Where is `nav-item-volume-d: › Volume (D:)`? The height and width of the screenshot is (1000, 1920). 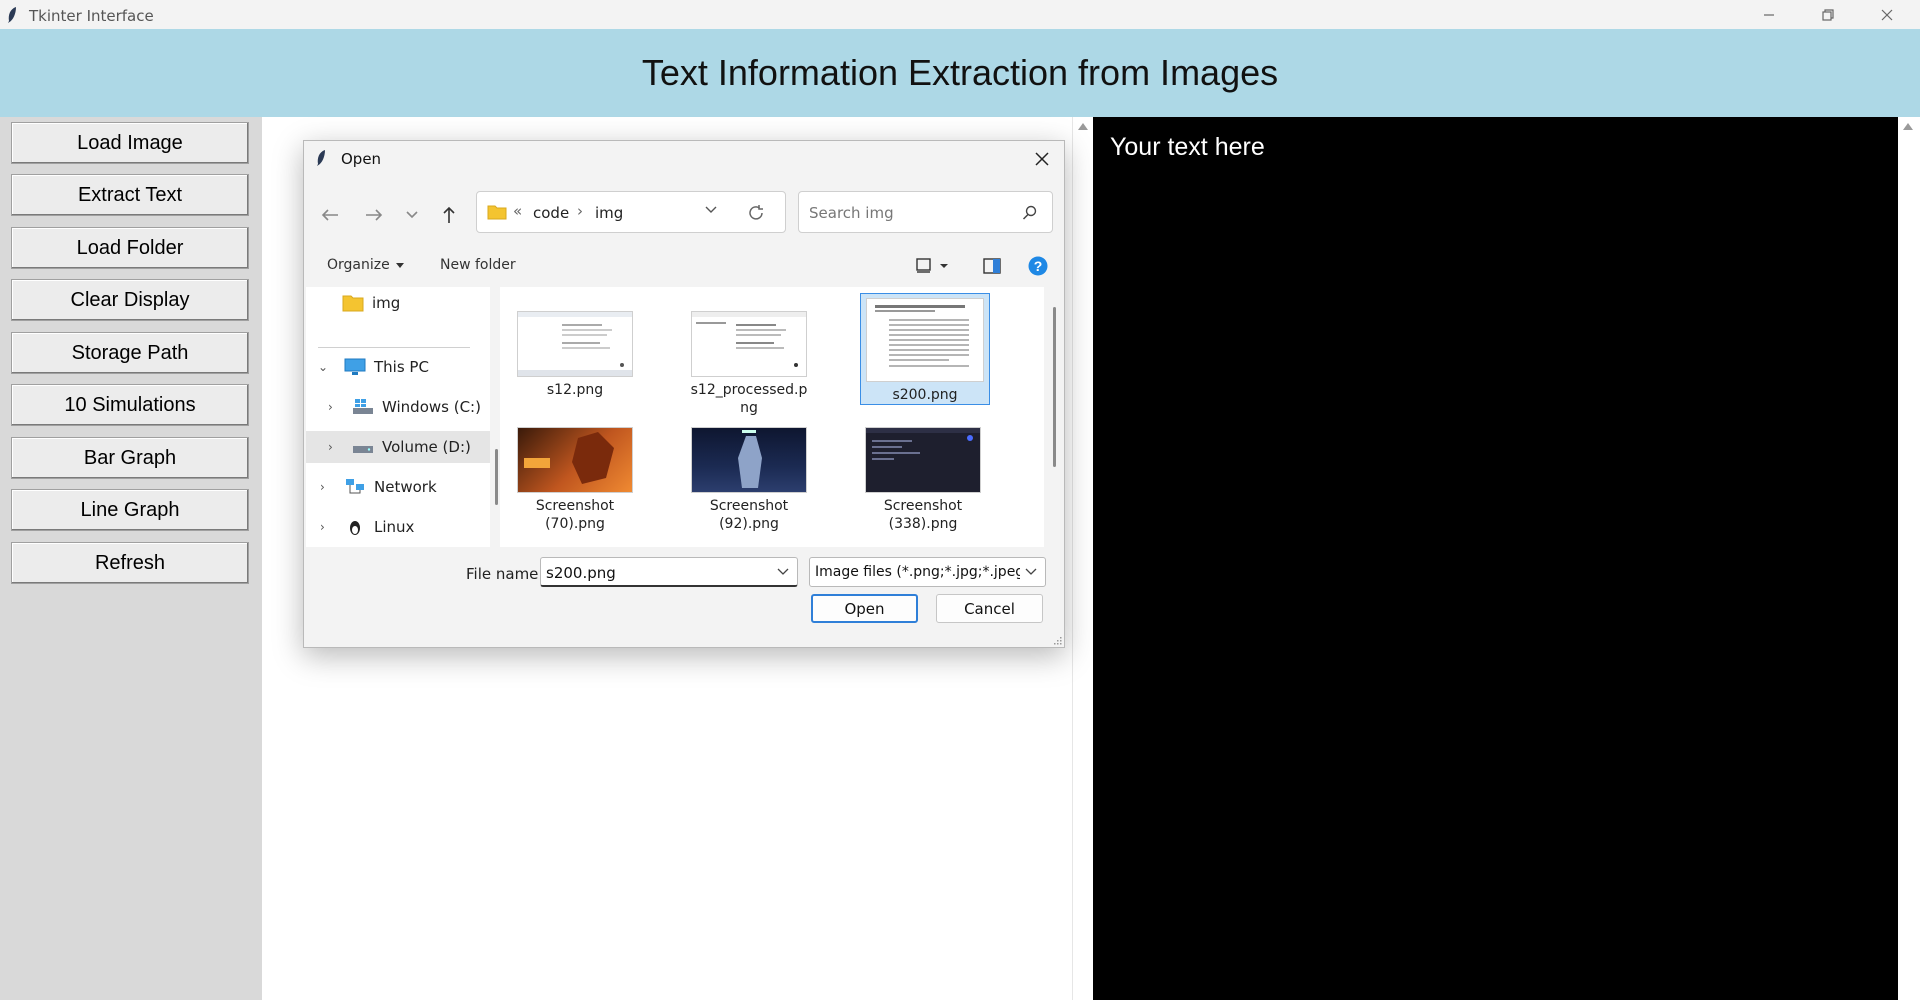
nav-item-volume-d: › Volume (D:) is located at coordinates (398, 447).